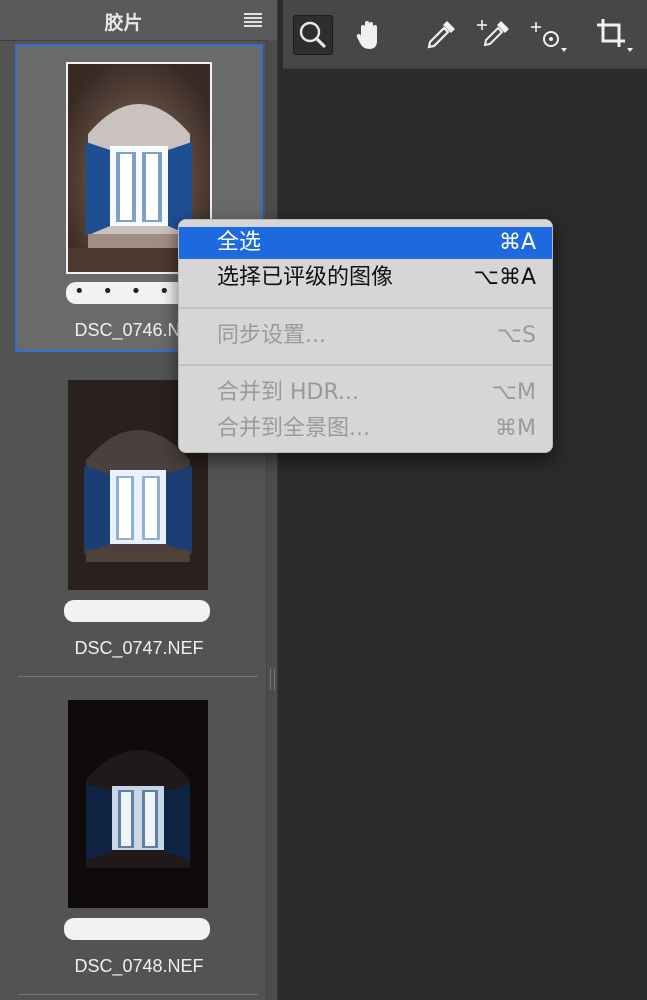 Image resolution: width=647 pixels, height=1000 pixels. I want to click on menu-item-select-rated: 选择已评级的图像 ⌥⌘A, so click(365, 278).